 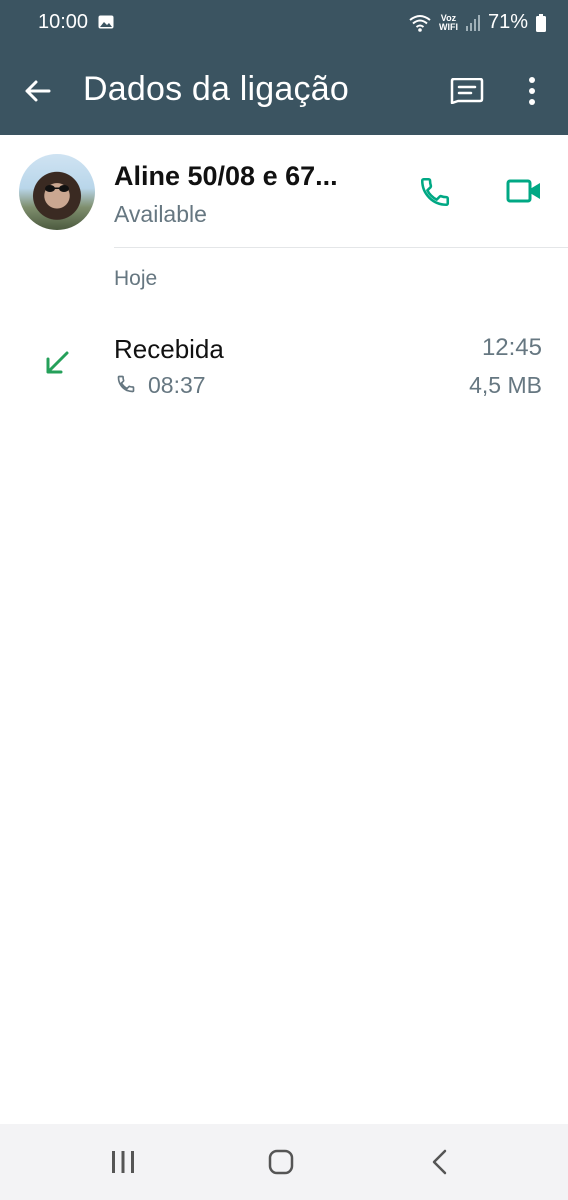 What do you see at coordinates (505, 385) in the screenshot?
I see `call-data-size: 4,5 MB` at bounding box center [505, 385].